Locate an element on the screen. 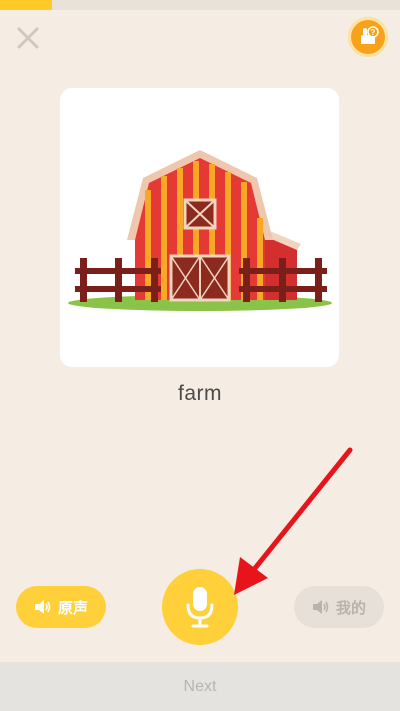 The image size is (400, 711). original-audio-button: 原声 is located at coordinates (61, 607).